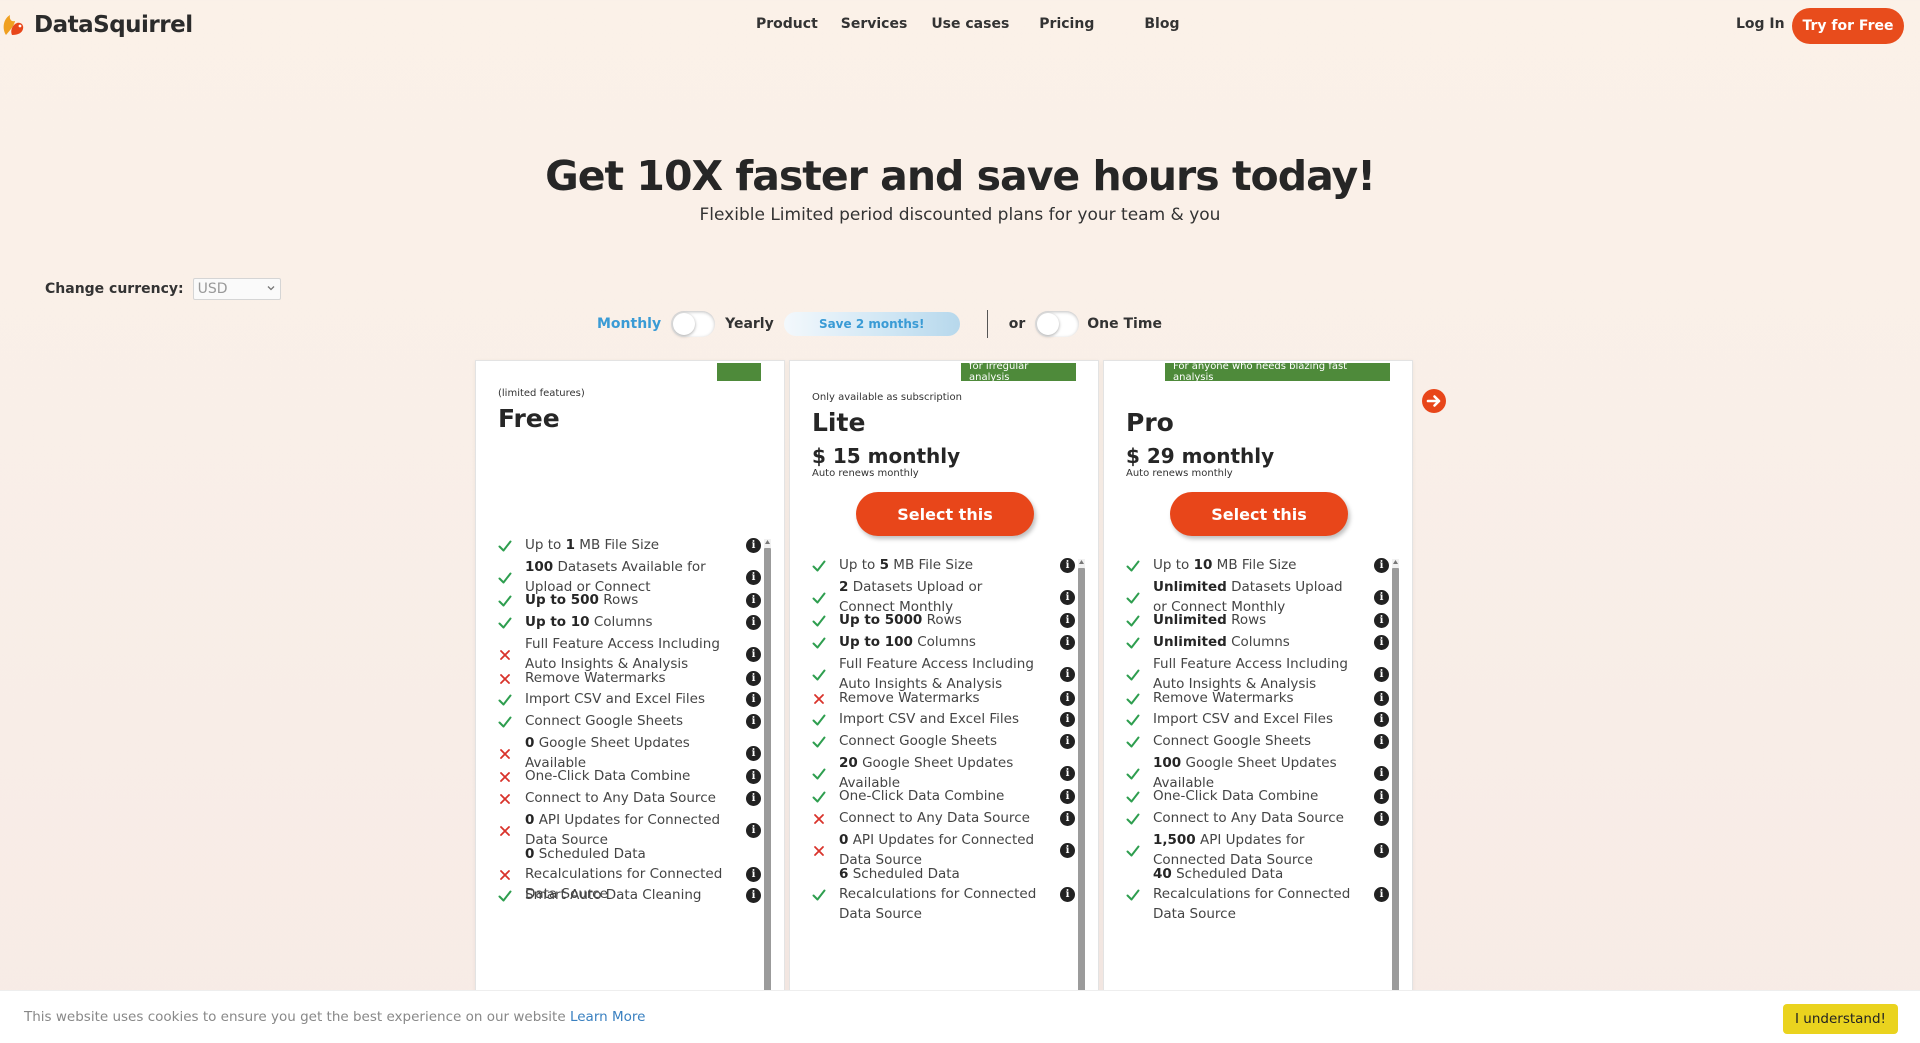  Describe the element at coordinates (1124, 324) in the screenshot. I see `one-time-label: One Time` at that location.